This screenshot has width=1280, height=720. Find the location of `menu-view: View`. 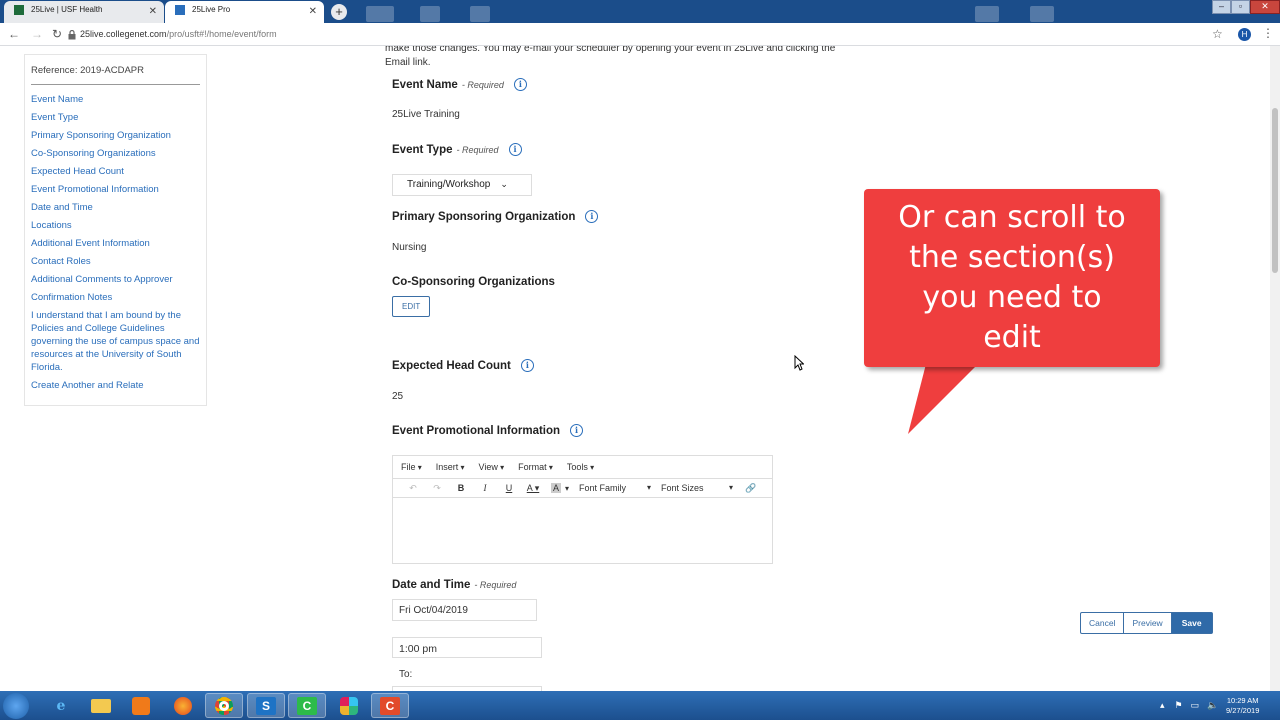

menu-view: View is located at coordinates (492, 467).